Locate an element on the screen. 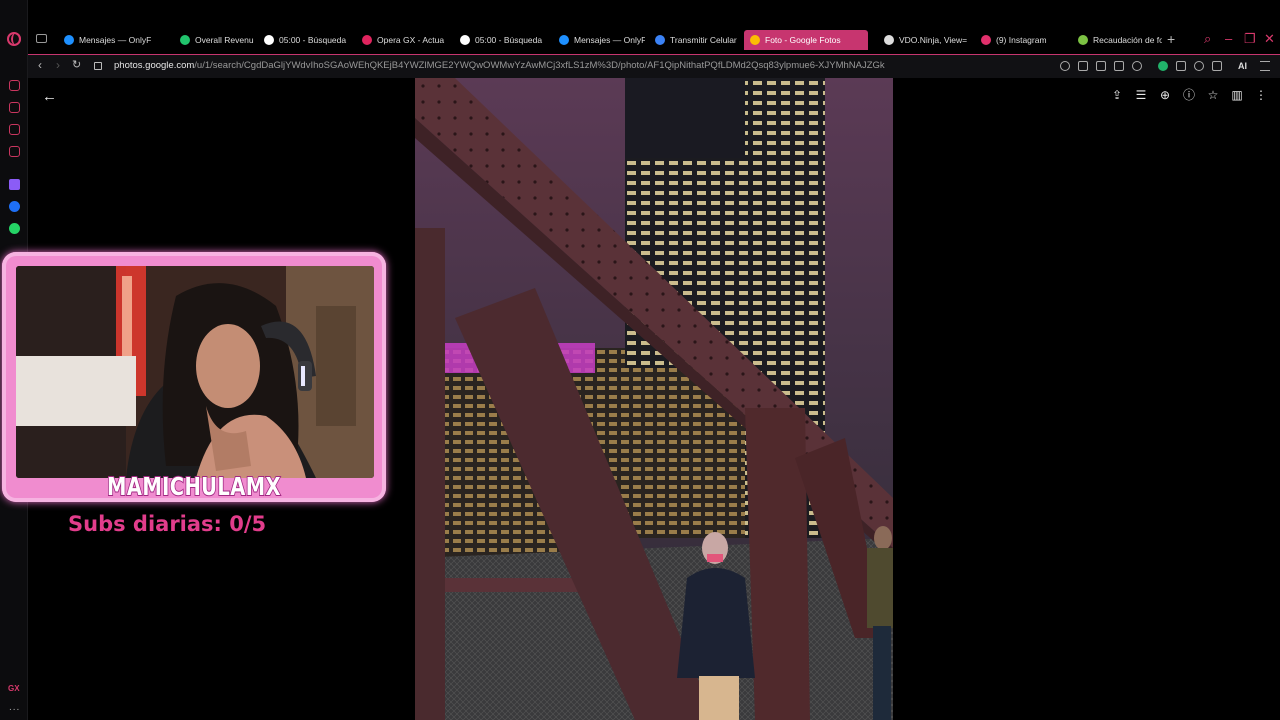 This screenshot has height=720, width=1280. minimize-icon: – is located at coordinates (1228, 38).